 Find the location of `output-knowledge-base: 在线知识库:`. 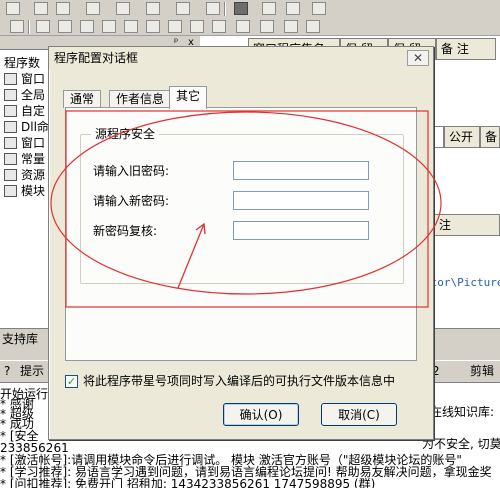

output-knowledge-base: 在线知识库: is located at coordinates (462, 412).